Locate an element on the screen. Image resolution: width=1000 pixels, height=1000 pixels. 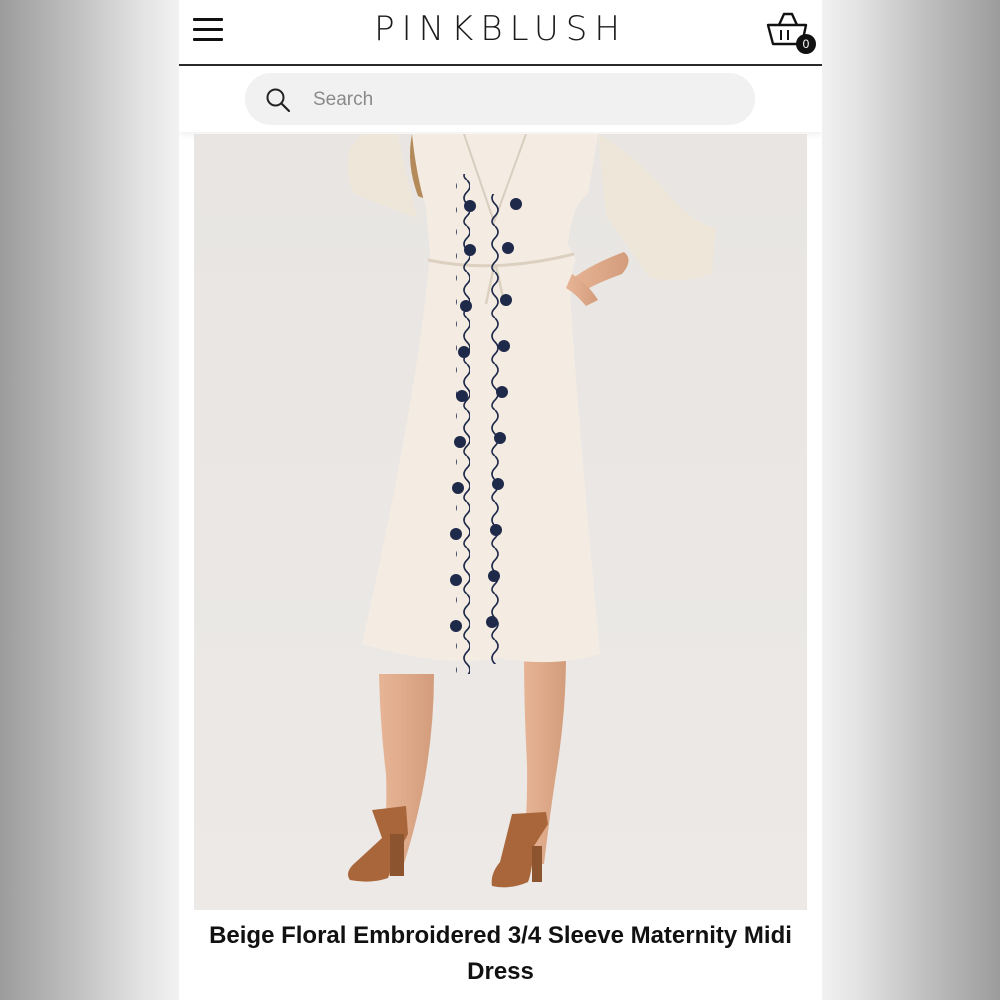
cart-button: 0 is located at coordinates (791, 33).